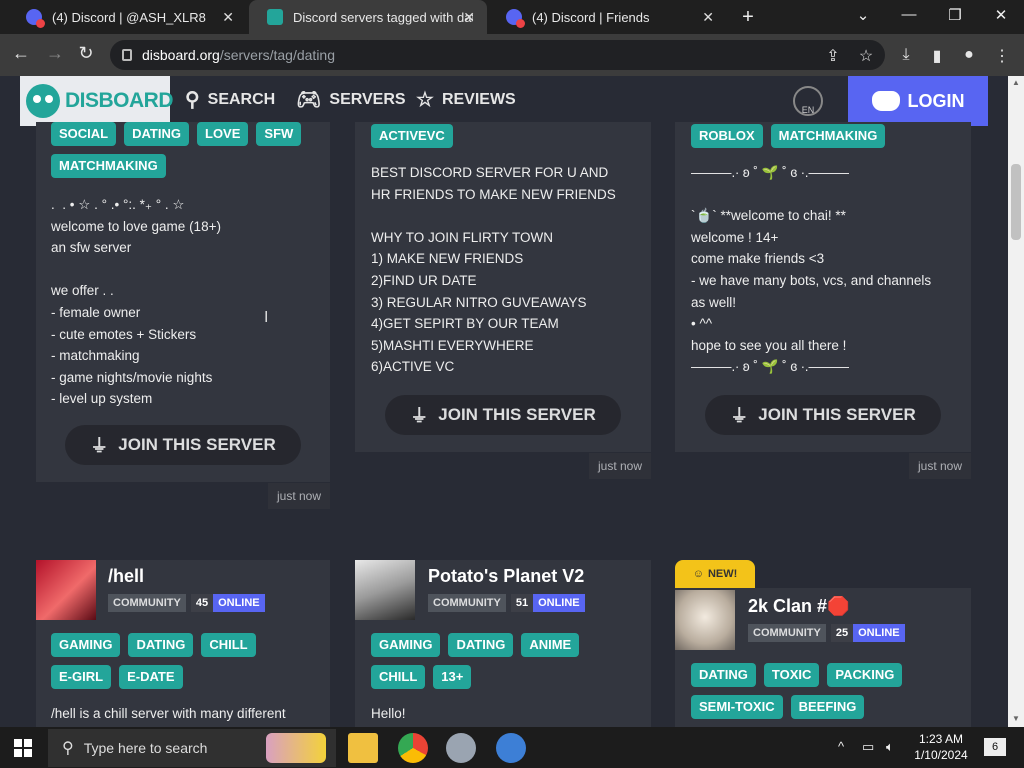 Image resolution: width=1024 pixels, height=768 pixels. I want to click on tag: 13+, so click(452, 677).